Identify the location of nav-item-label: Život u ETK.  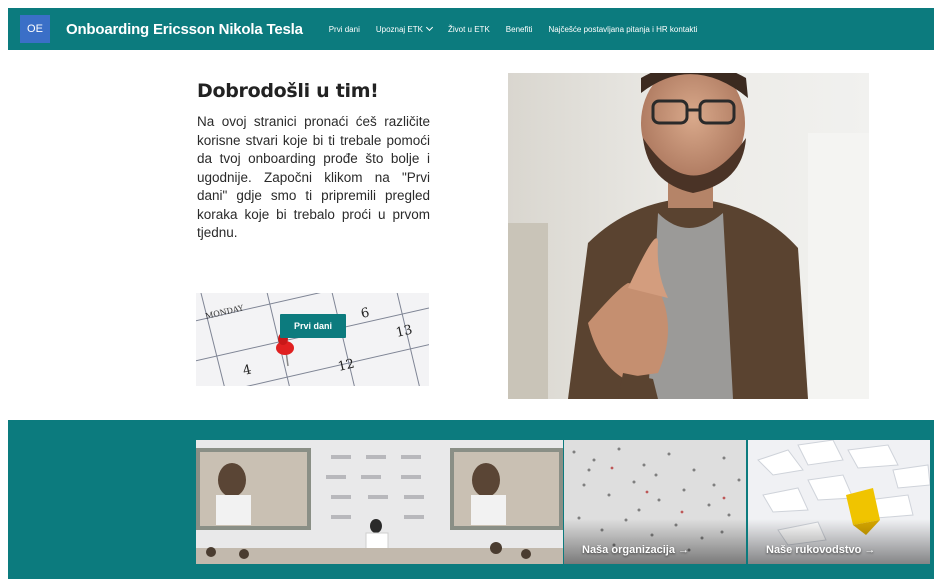
(468, 29).